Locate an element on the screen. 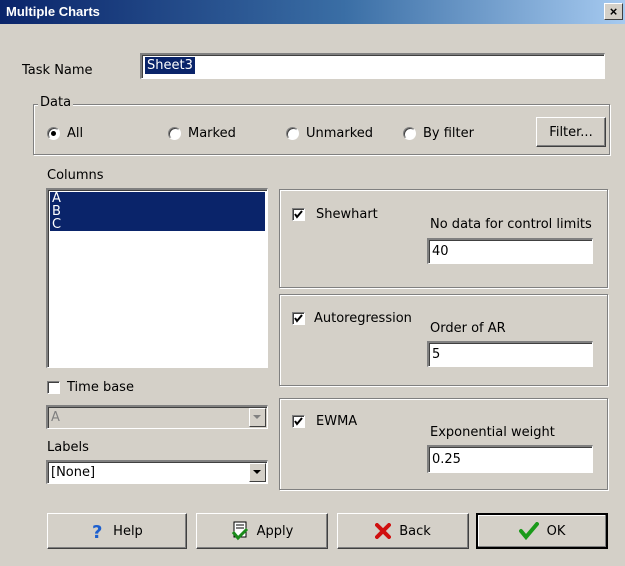 This screenshot has width=625, height=566. radio-by-filter-label: By filter is located at coordinates (448, 133).